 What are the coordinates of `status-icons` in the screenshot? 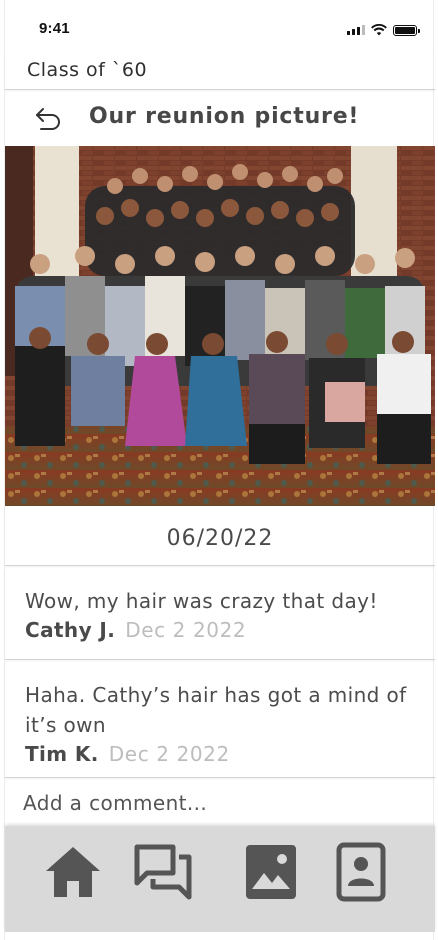 It's located at (383, 30).